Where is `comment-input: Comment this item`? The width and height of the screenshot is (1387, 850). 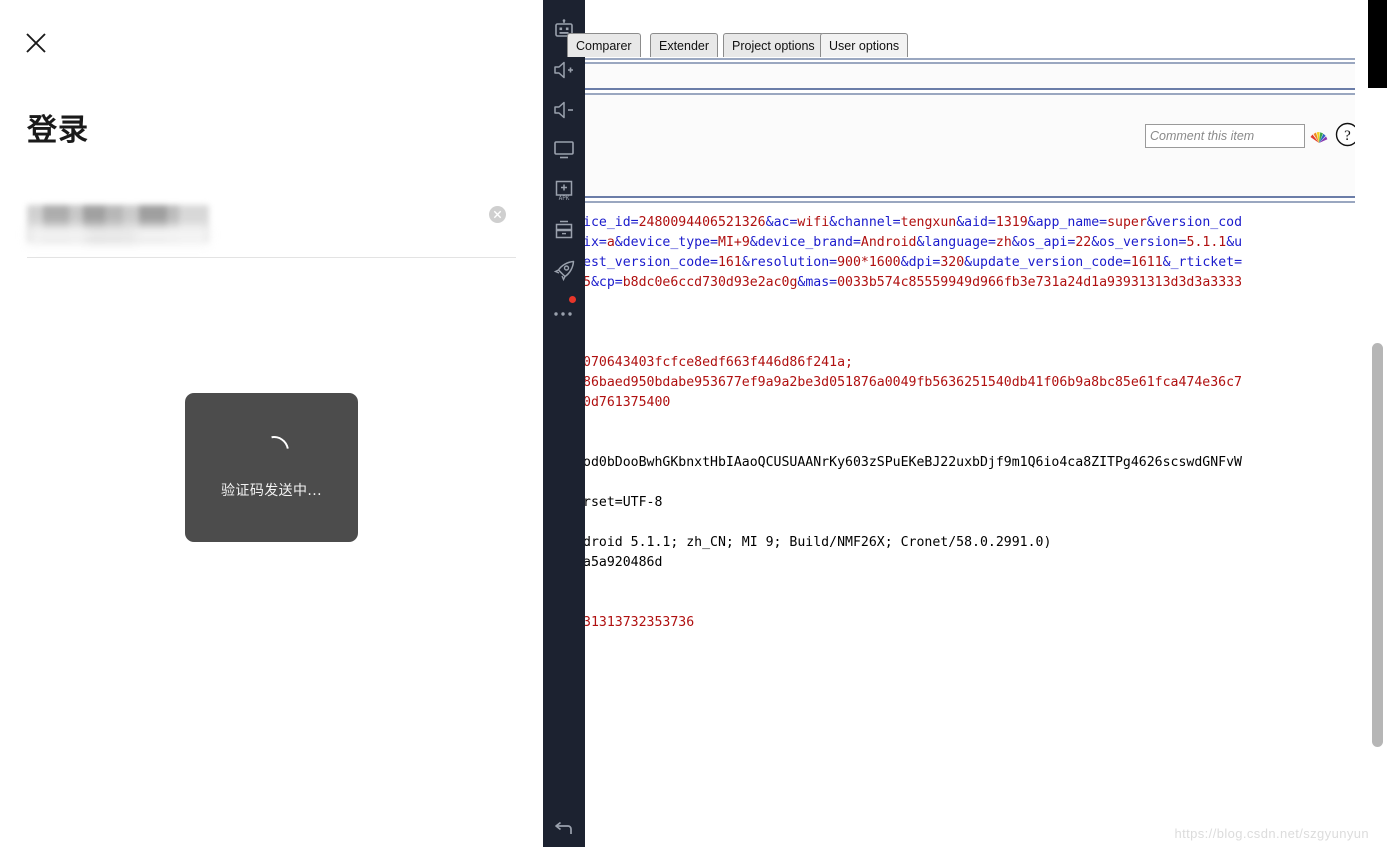 comment-input: Comment this item is located at coordinates (1225, 136).